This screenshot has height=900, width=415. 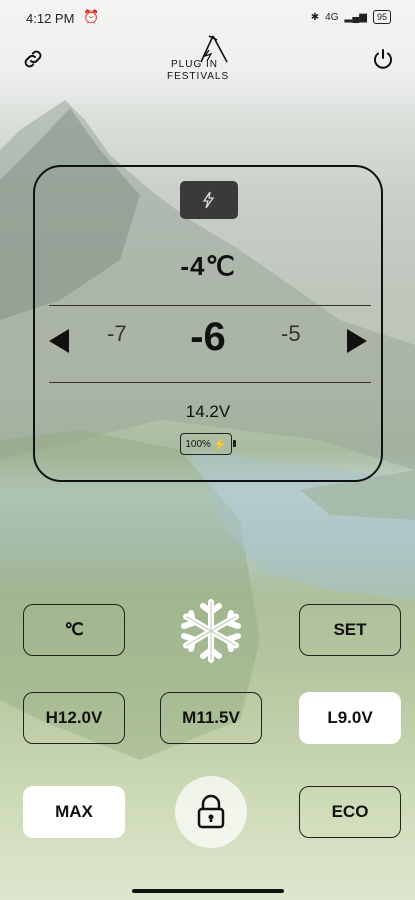 What do you see at coordinates (208, 337) in the screenshot?
I see `set-temperature: -6` at bounding box center [208, 337].